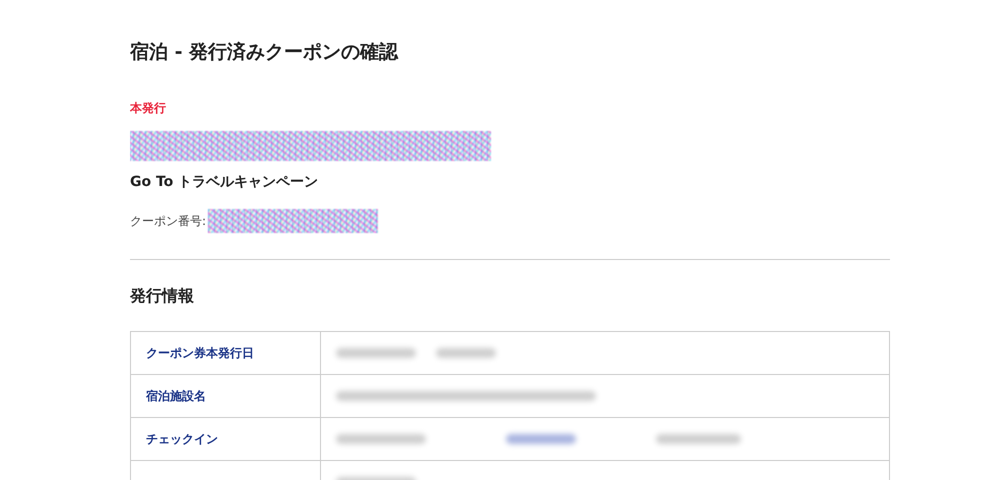 The height and width of the screenshot is (480, 1000). Describe the element at coordinates (226, 396) in the screenshot. I see `row-label: 宿泊施設名` at that location.